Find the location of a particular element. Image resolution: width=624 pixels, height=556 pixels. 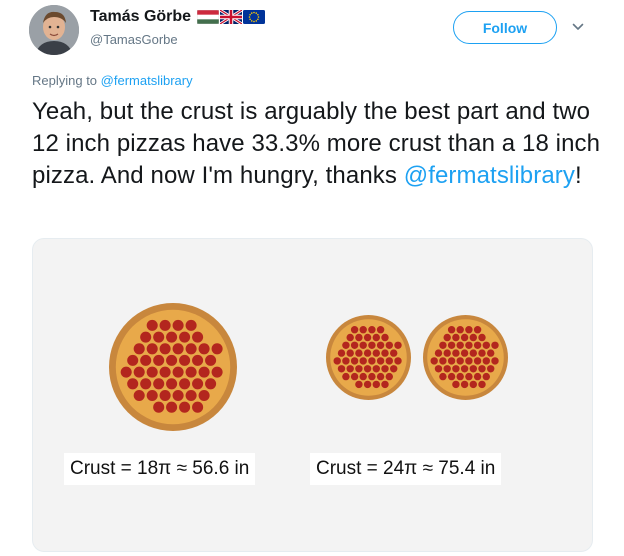

chevron-down-icon is located at coordinates (578, 27).